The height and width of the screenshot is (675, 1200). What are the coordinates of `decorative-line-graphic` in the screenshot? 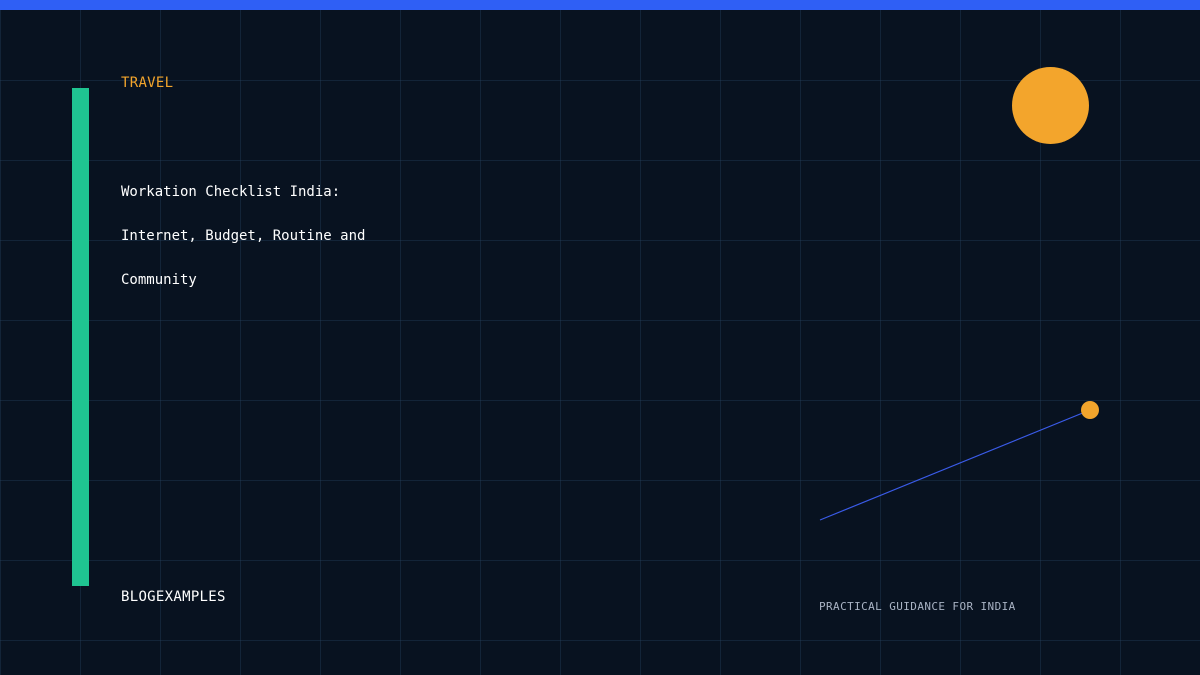 It's located at (959, 461).